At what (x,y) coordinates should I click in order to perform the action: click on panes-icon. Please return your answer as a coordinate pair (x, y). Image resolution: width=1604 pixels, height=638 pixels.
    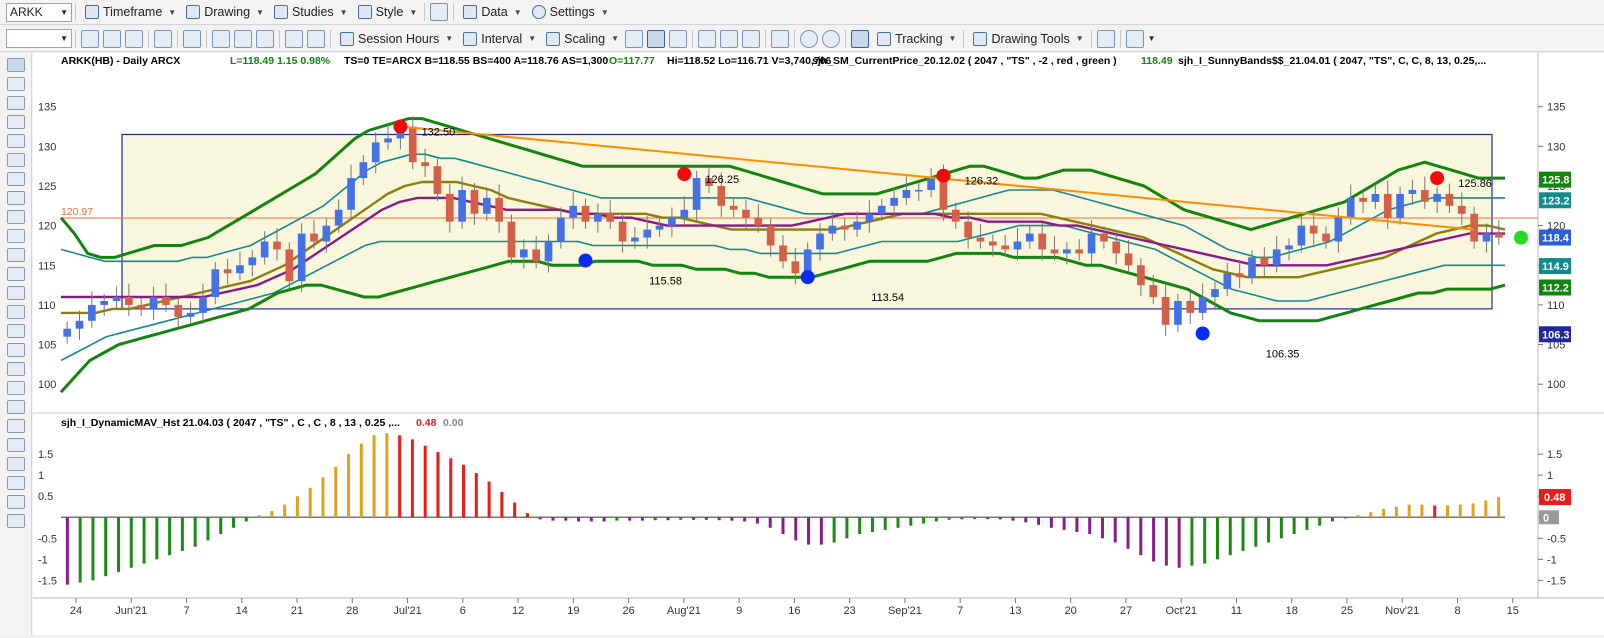
    Looking at the image, I should click on (780, 38).